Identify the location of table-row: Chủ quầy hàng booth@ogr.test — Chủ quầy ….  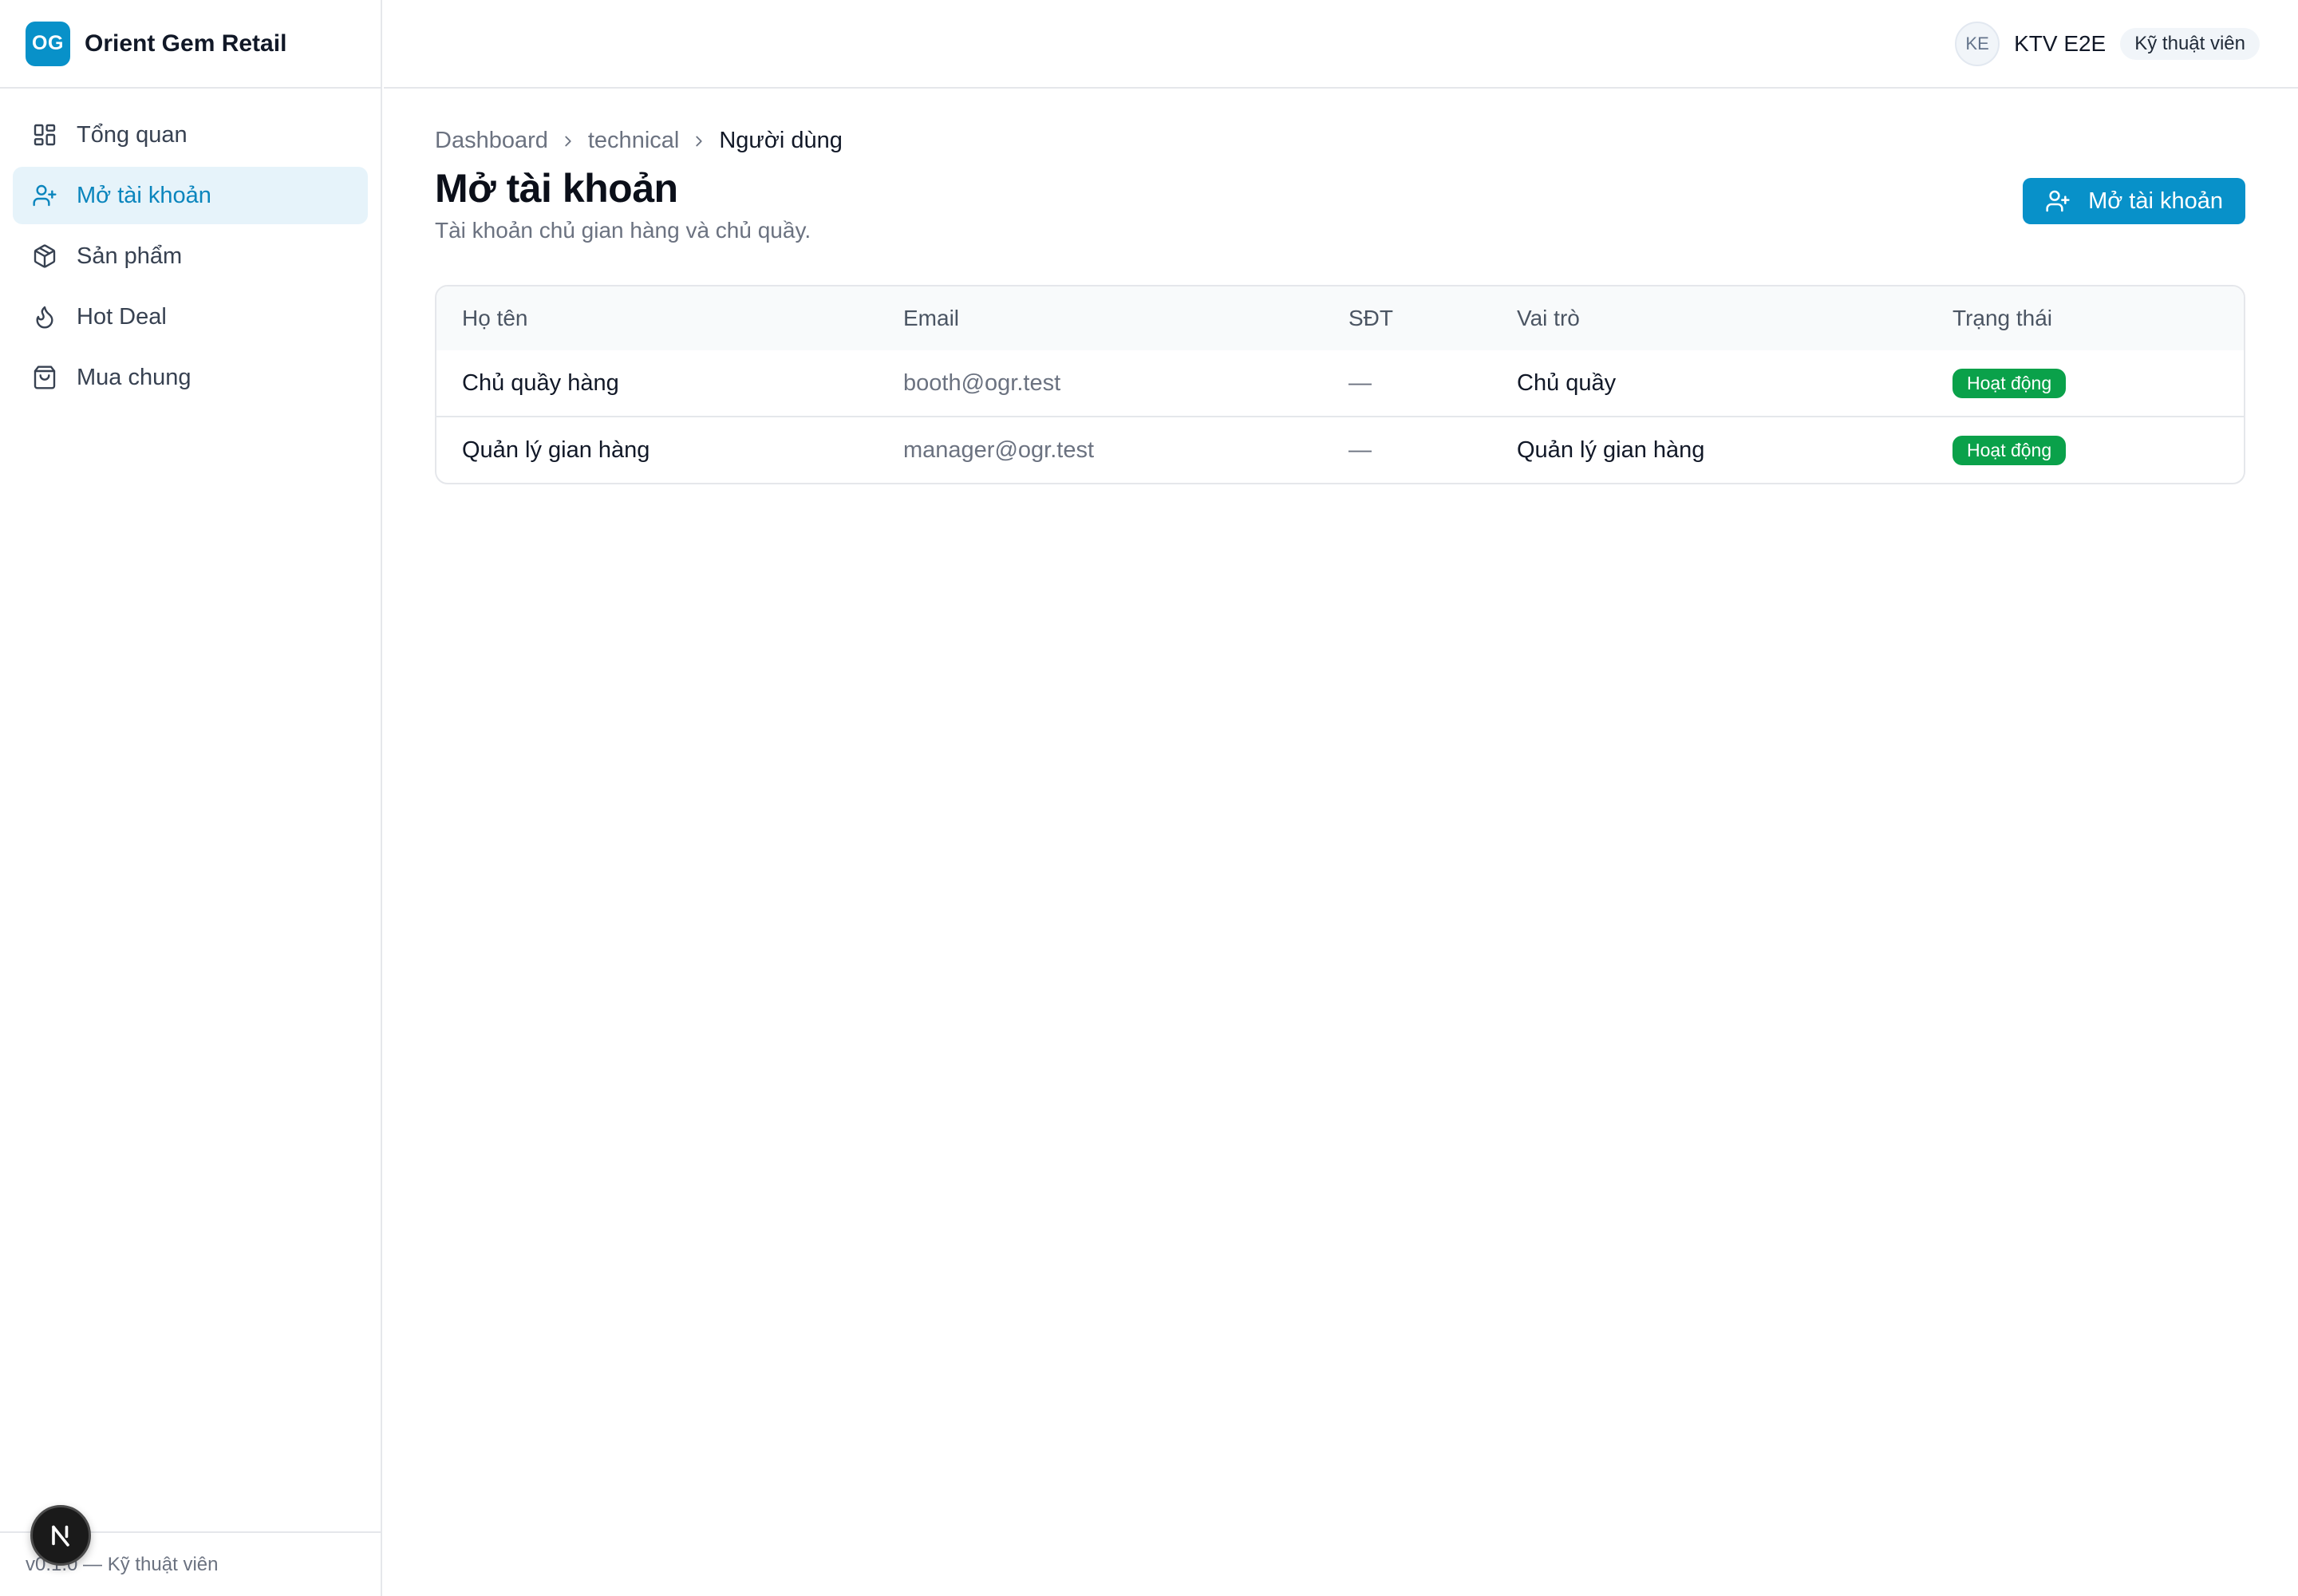
(1340, 383).